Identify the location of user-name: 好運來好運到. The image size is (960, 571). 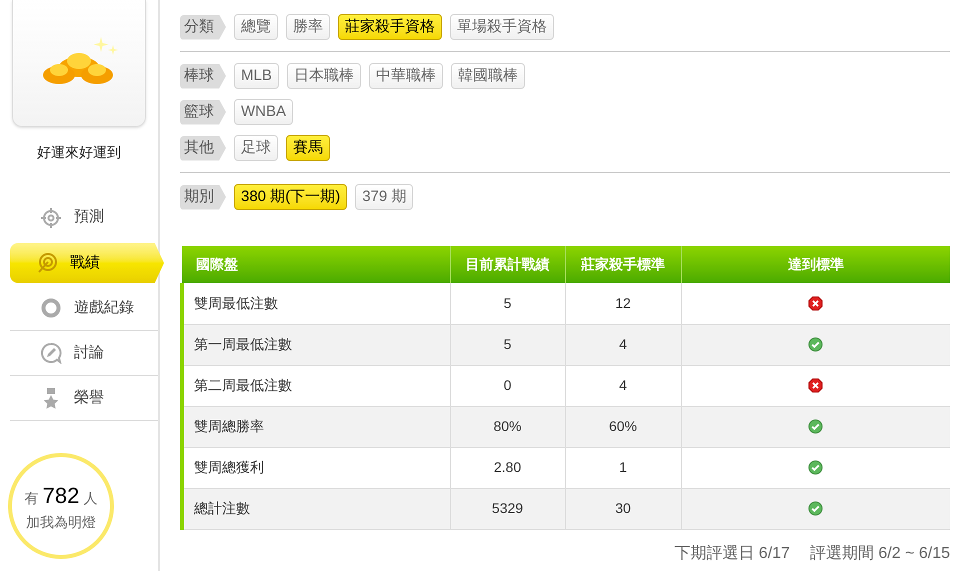
(79, 152).